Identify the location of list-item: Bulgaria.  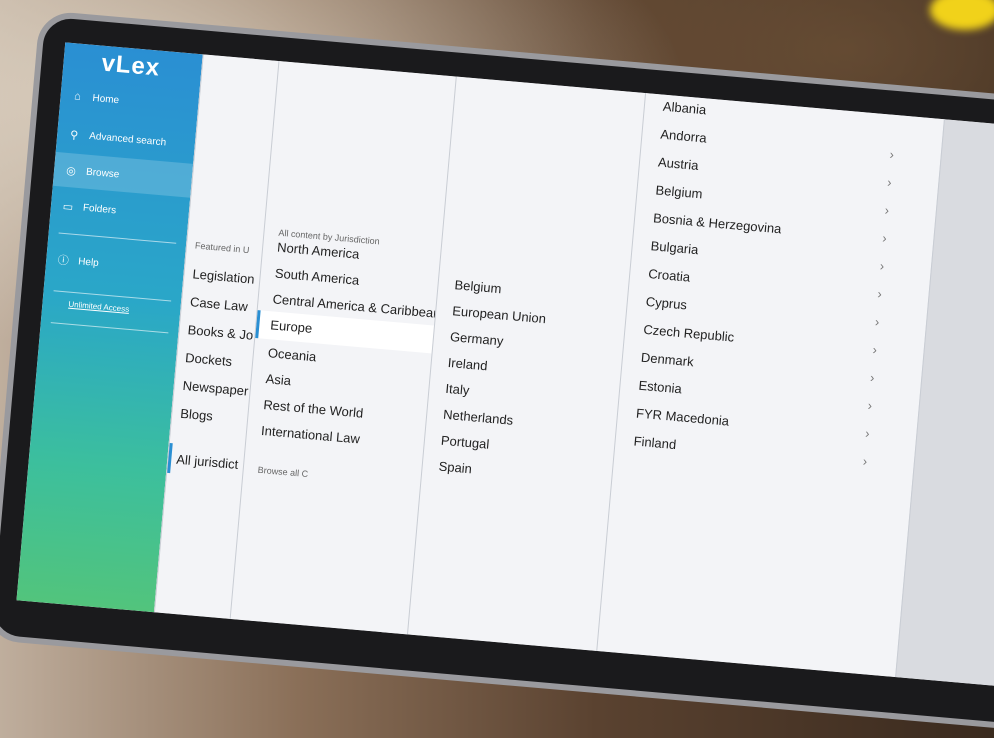
(674, 247).